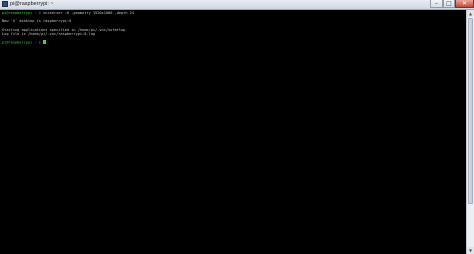  What do you see at coordinates (464, 4) in the screenshot?
I see `close-button: ✕` at bounding box center [464, 4].